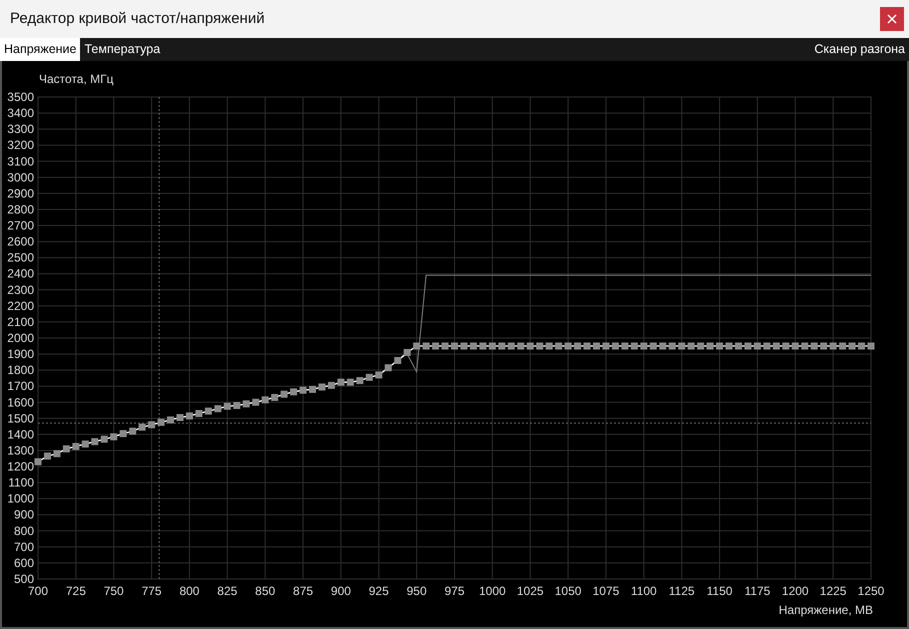 This screenshot has width=909, height=629. Describe the element at coordinates (20, 450) in the screenshot. I see `y-tick-label: 1300` at that location.